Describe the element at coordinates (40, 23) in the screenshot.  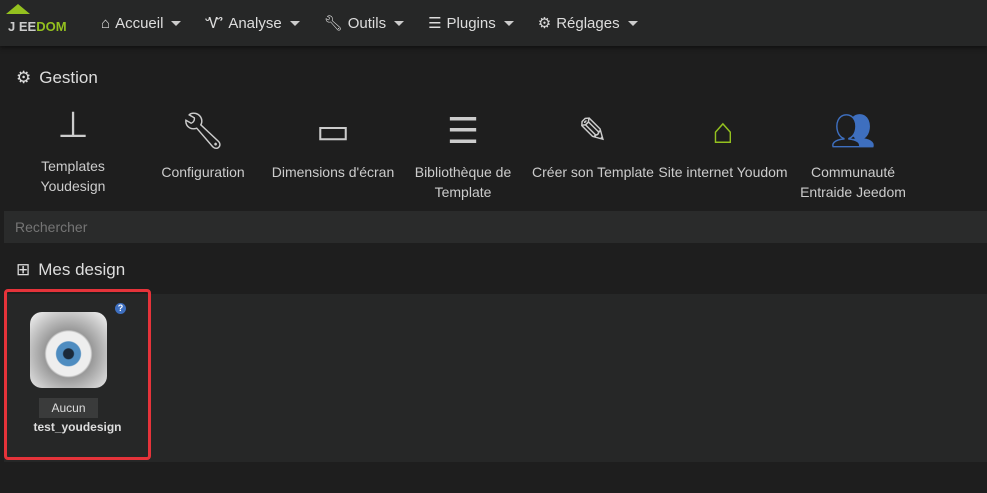
I see `jeedom-logo: J EEDOM` at that location.